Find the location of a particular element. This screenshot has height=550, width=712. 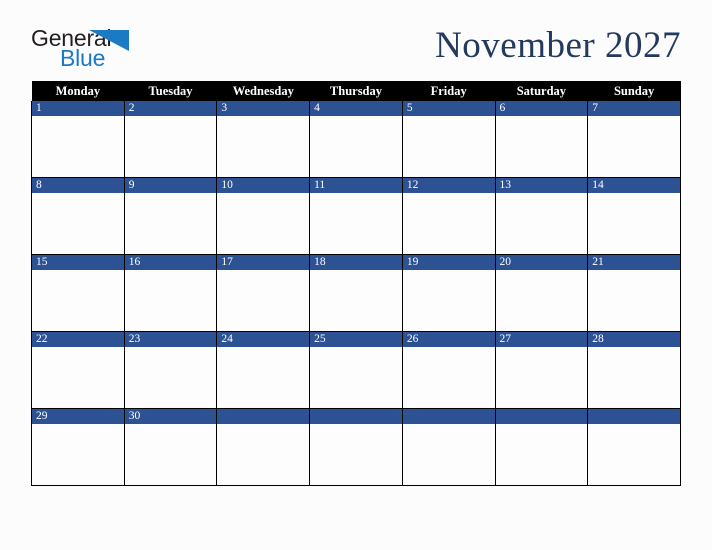

calendar-day-cell: 9 is located at coordinates (170, 216).